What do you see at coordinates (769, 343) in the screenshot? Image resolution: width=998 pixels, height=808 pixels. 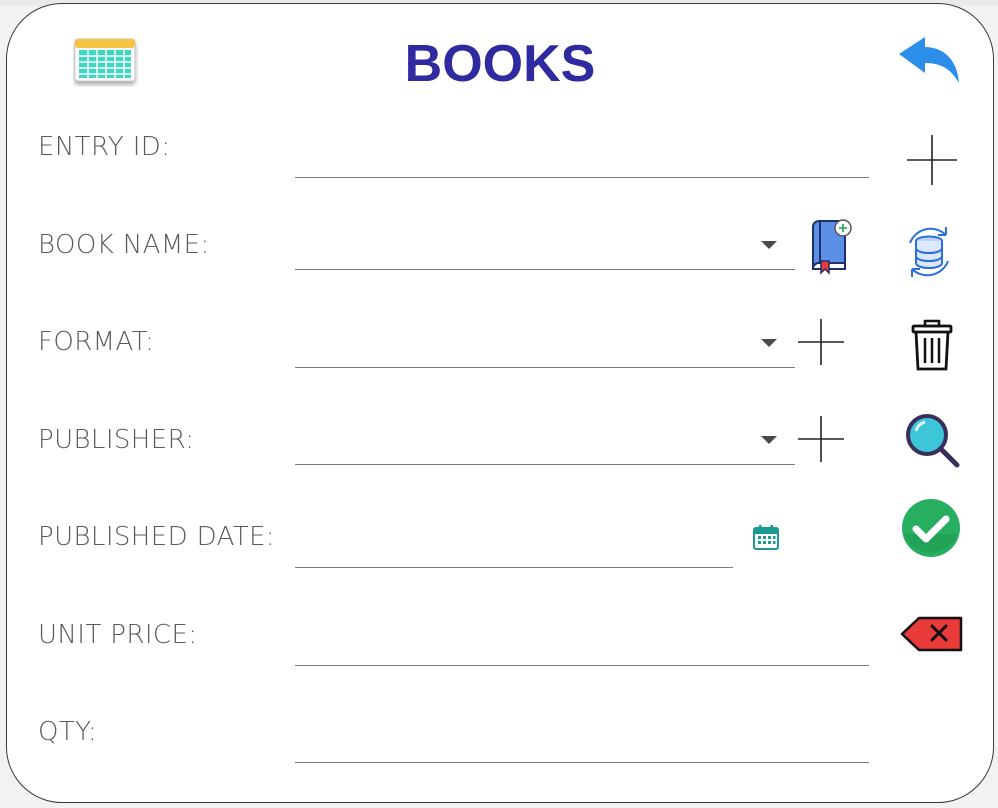 I see `format-dropdown-caret` at bounding box center [769, 343].